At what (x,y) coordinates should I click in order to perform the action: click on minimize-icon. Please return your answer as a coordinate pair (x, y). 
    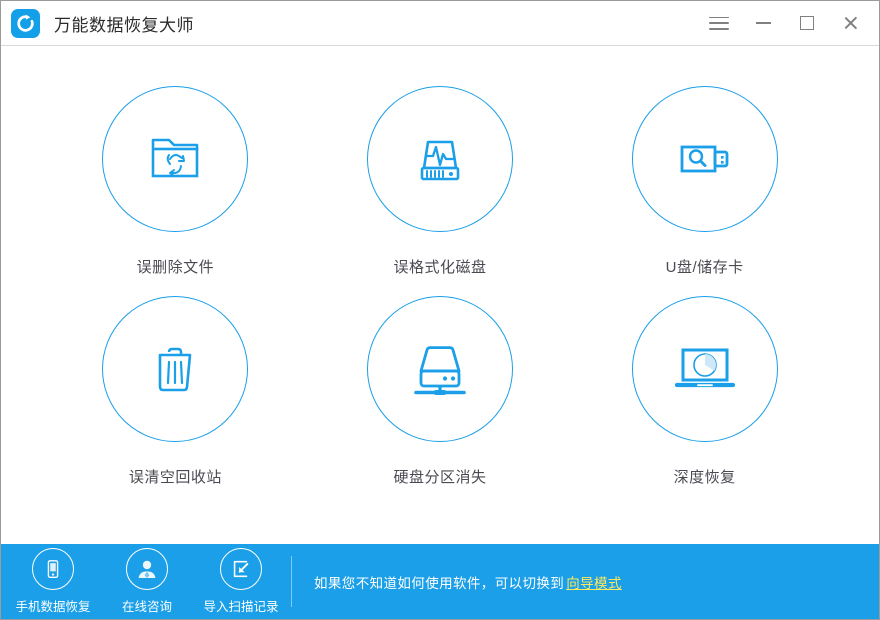
    Looking at the image, I should click on (763, 23).